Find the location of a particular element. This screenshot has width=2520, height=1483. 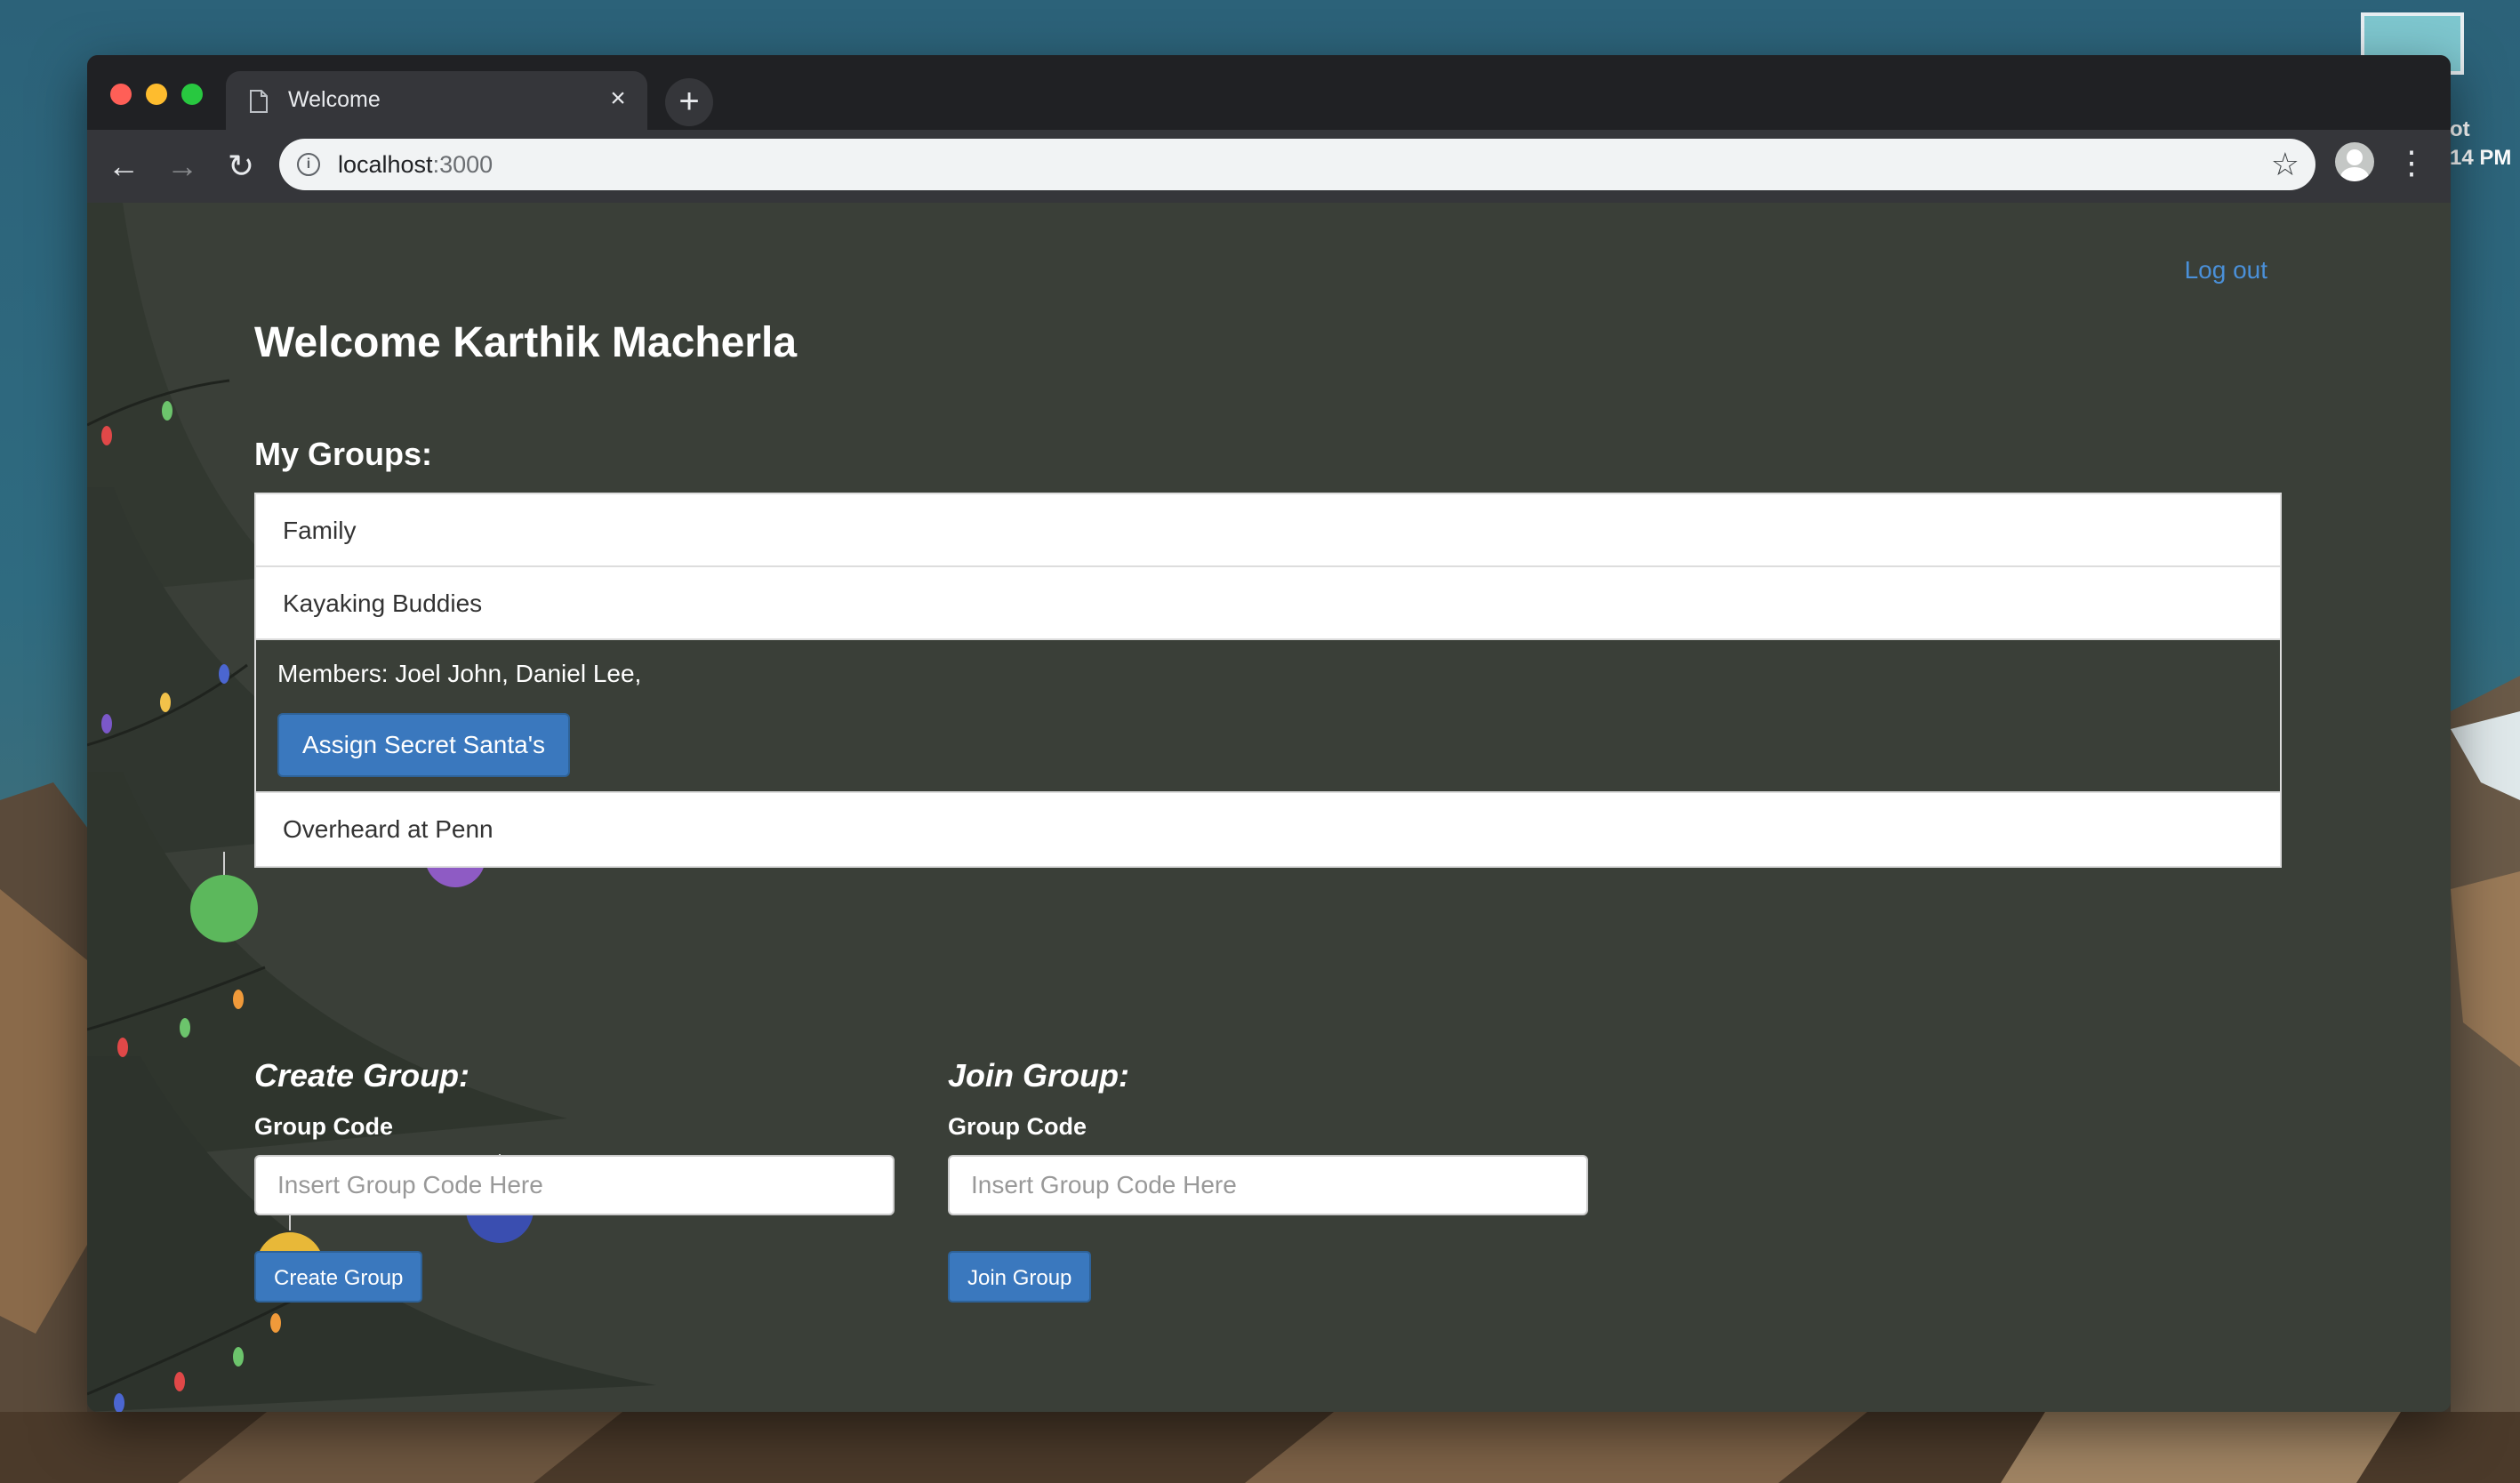

maximize-window-button is located at coordinates (192, 94).